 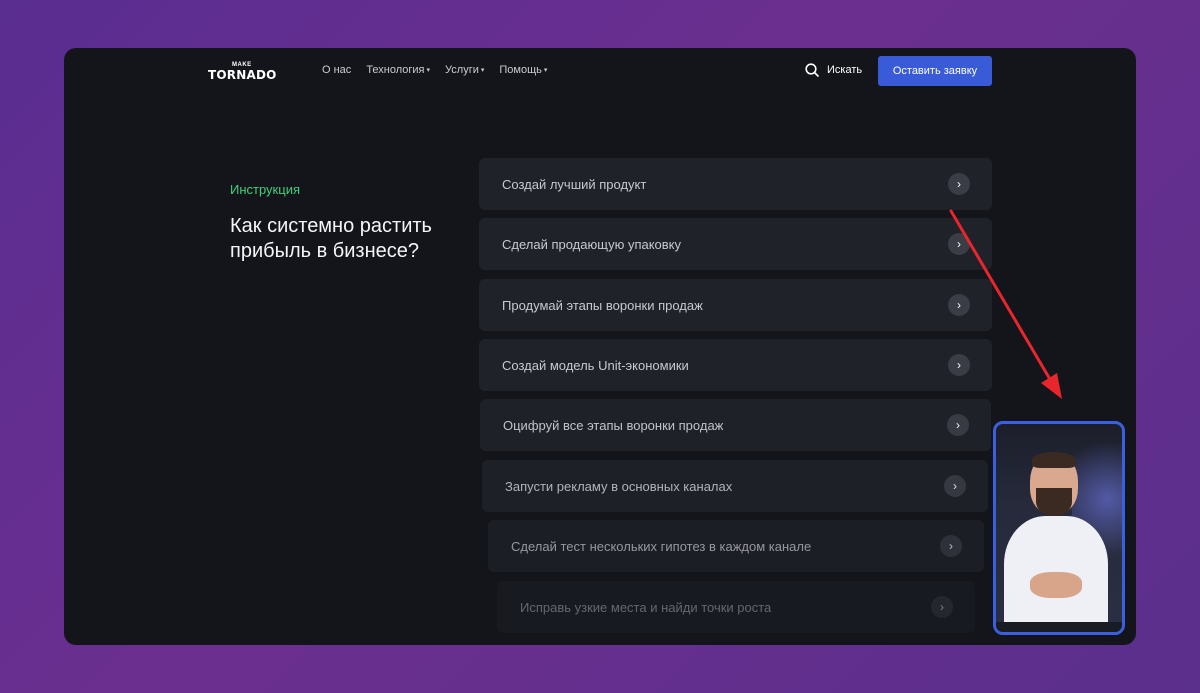 I want to click on nav-item-help: Помощь ▾, so click(x=523, y=70).